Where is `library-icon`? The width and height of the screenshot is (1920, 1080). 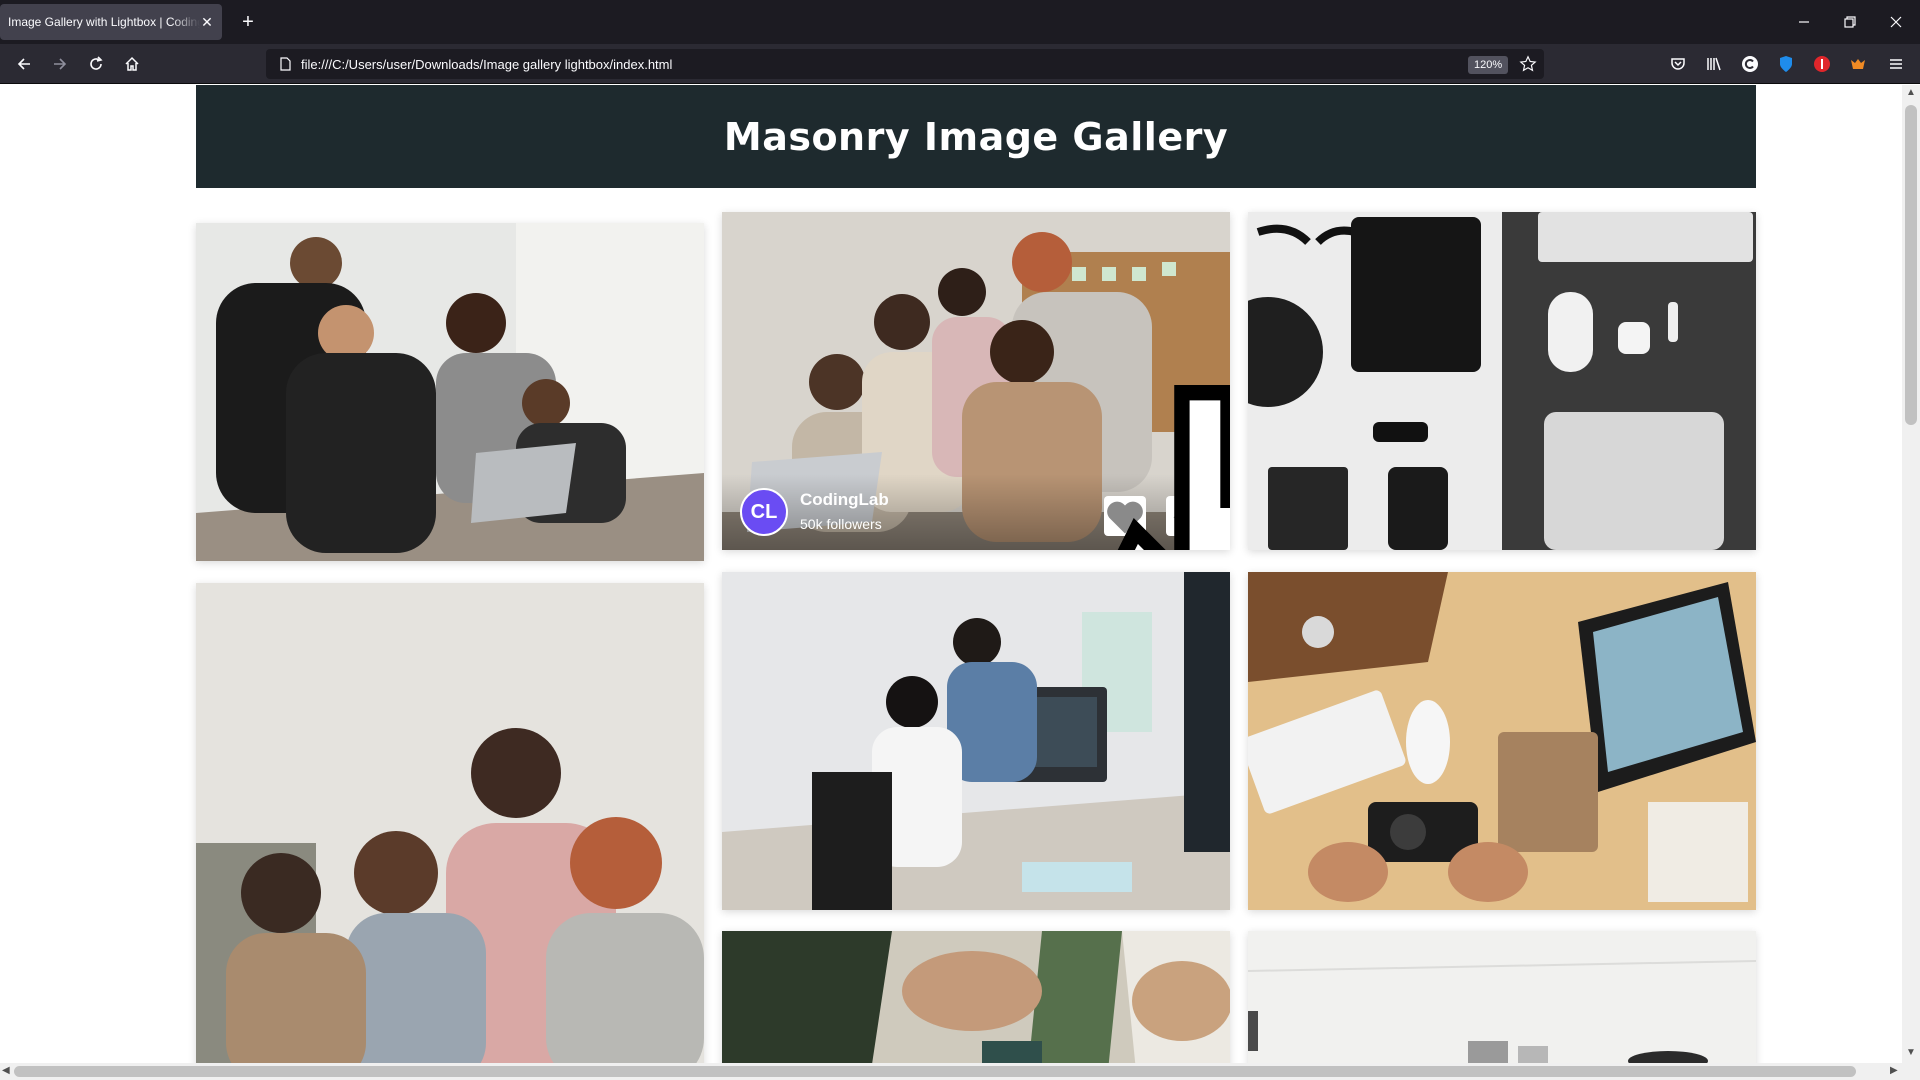 library-icon is located at coordinates (1714, 64).